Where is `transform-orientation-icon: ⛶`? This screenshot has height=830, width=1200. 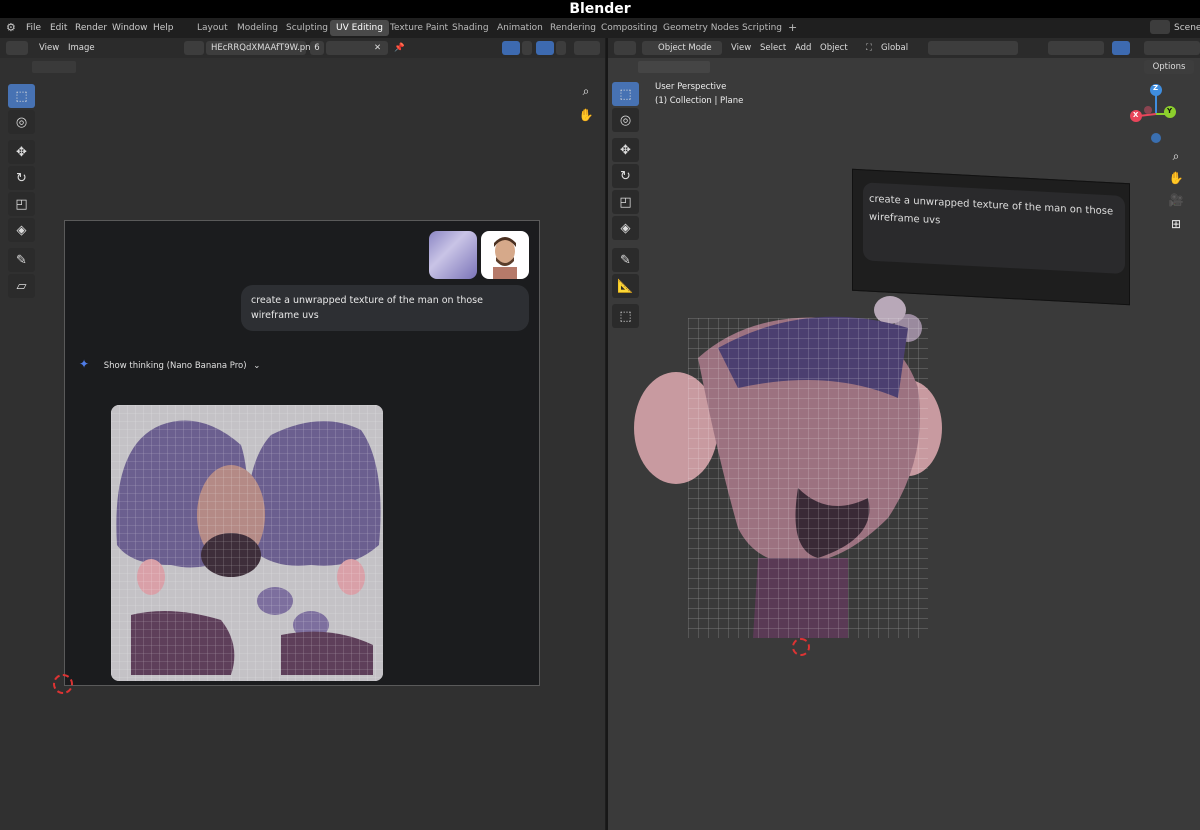
transform-orientation-icon: ⛶ is located at coordinates (869, 48).